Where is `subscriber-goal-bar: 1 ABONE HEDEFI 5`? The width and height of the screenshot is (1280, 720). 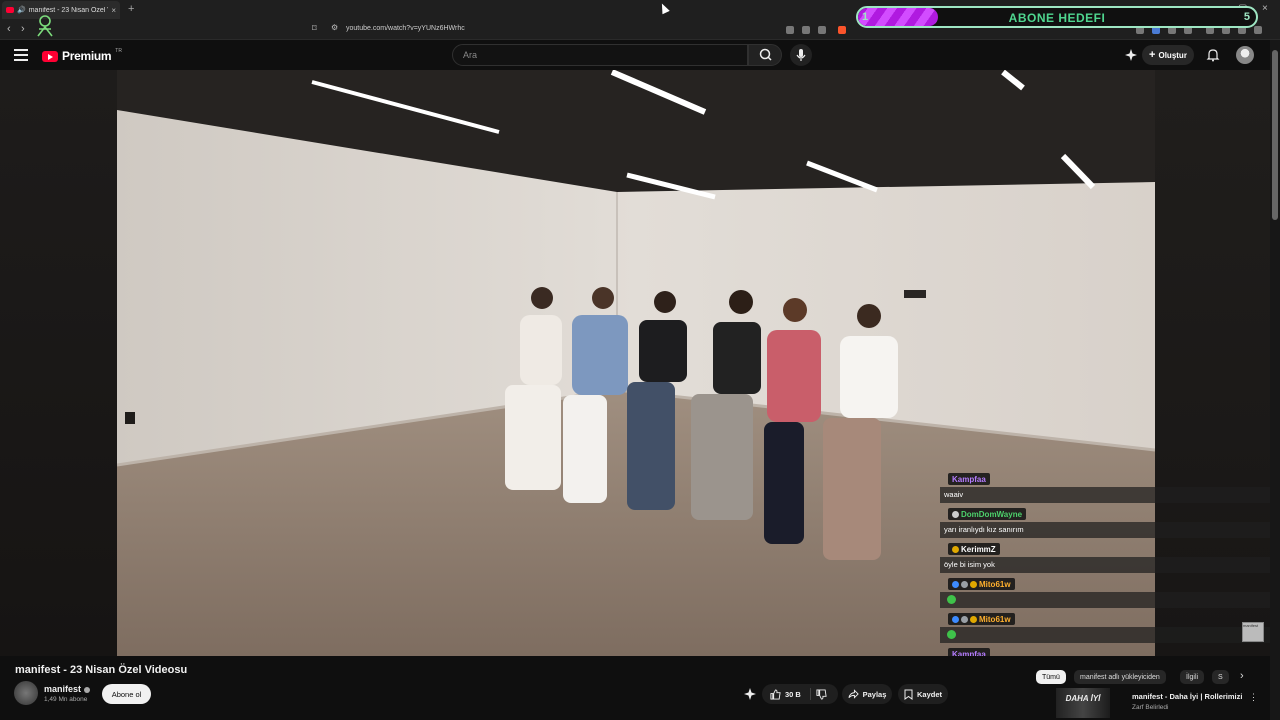
subscriber-goal-bar: 1 ABONE HEDEFI 5 is located at coordinates (1057, 17).